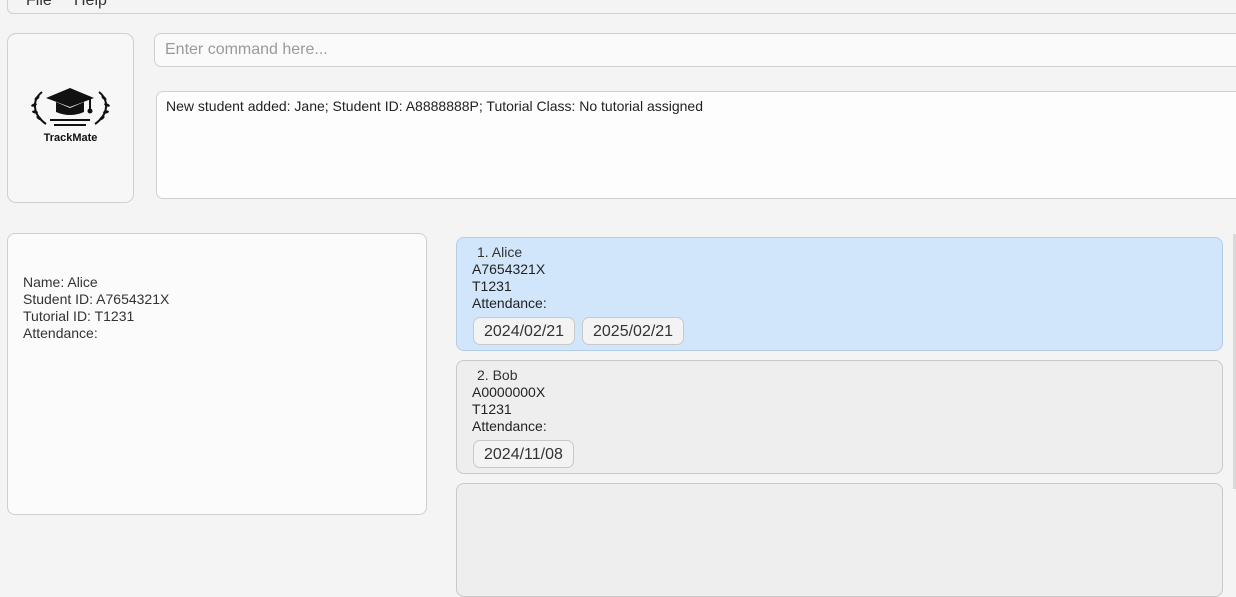  Describe the element at coordinates (509, 392) in the screenshot. I see `student-id: A0000000X` at that location.